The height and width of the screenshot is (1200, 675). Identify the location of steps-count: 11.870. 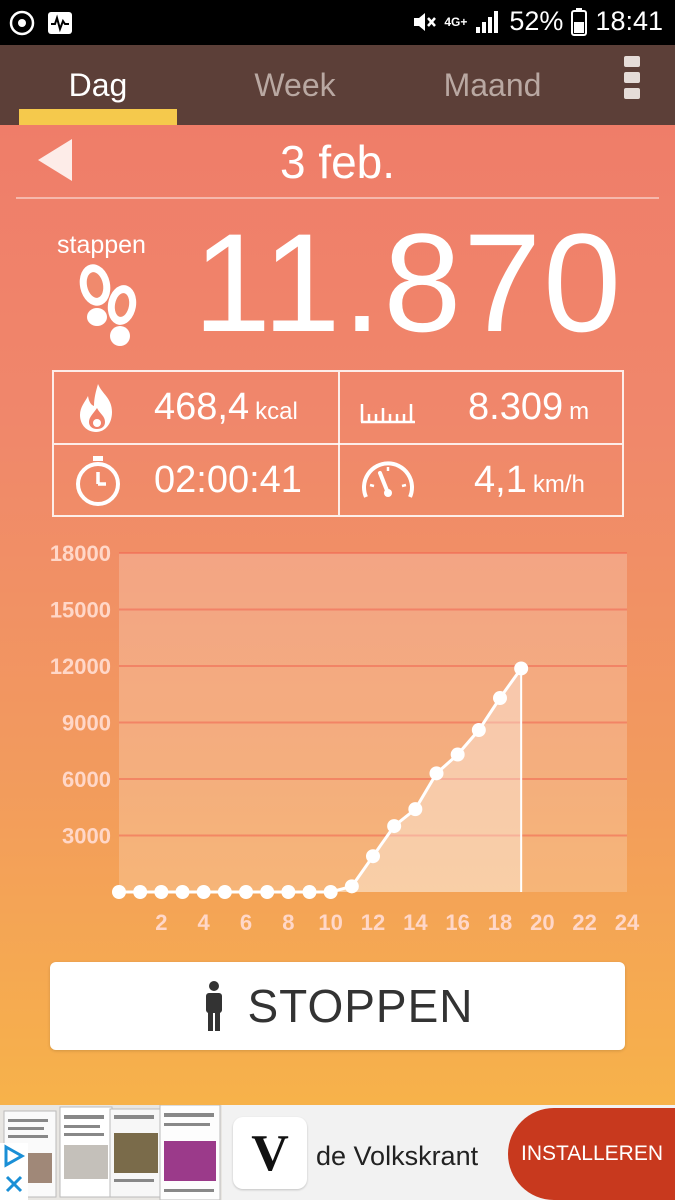
(408, 282).